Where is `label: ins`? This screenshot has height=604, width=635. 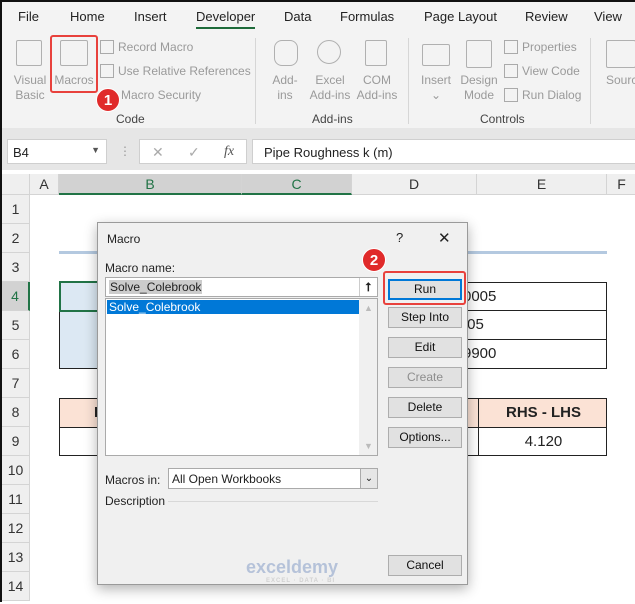
label: ins is located at coordinates (285, 95).